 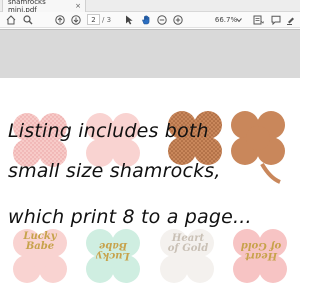 What do you see at coordinates (162, 20) in the screenshot?
I see `zoom-out-icon` at bounding box center [162, 20].